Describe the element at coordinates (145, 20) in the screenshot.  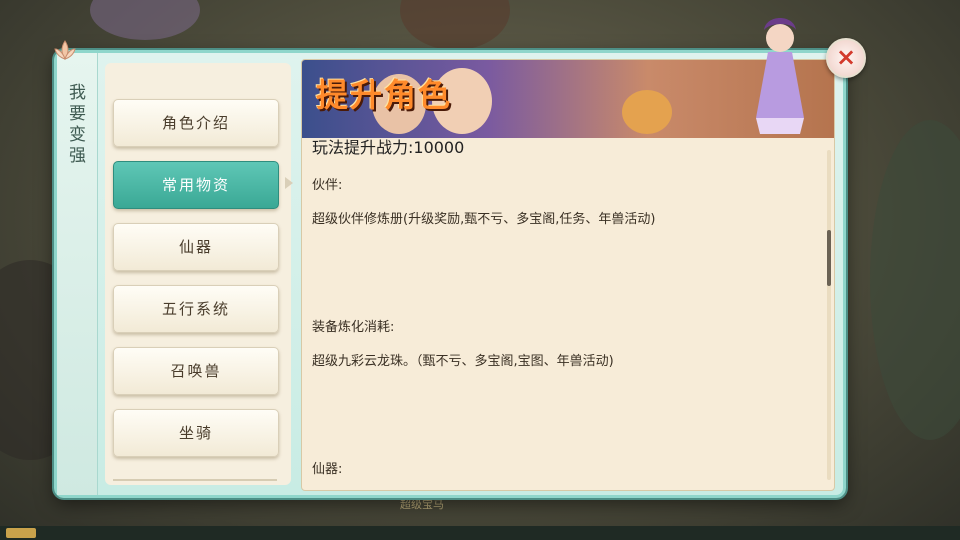
I see `scene-figure-topleft` at that location.